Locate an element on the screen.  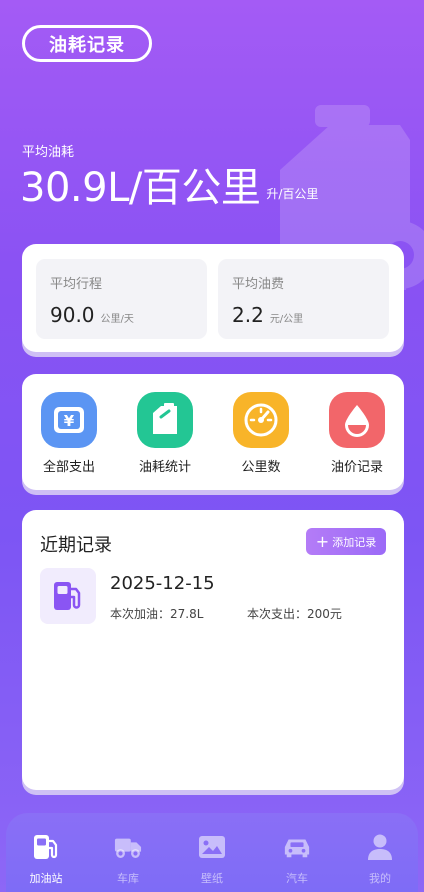
stats-card: 平均行程 90.0 公里/天 平均油费 2.2 元/公里 is located at coordinates (213, 298).